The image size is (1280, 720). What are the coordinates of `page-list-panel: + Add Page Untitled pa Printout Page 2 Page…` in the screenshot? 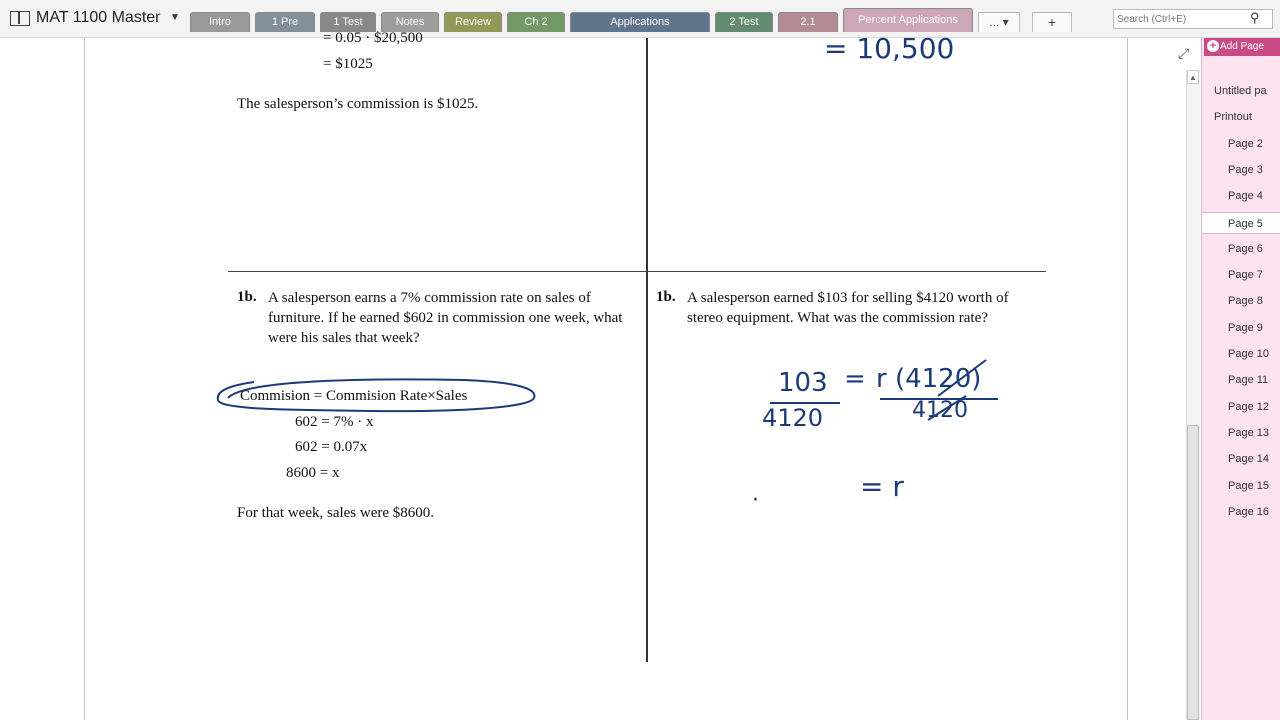 It's located at (1240, 379).